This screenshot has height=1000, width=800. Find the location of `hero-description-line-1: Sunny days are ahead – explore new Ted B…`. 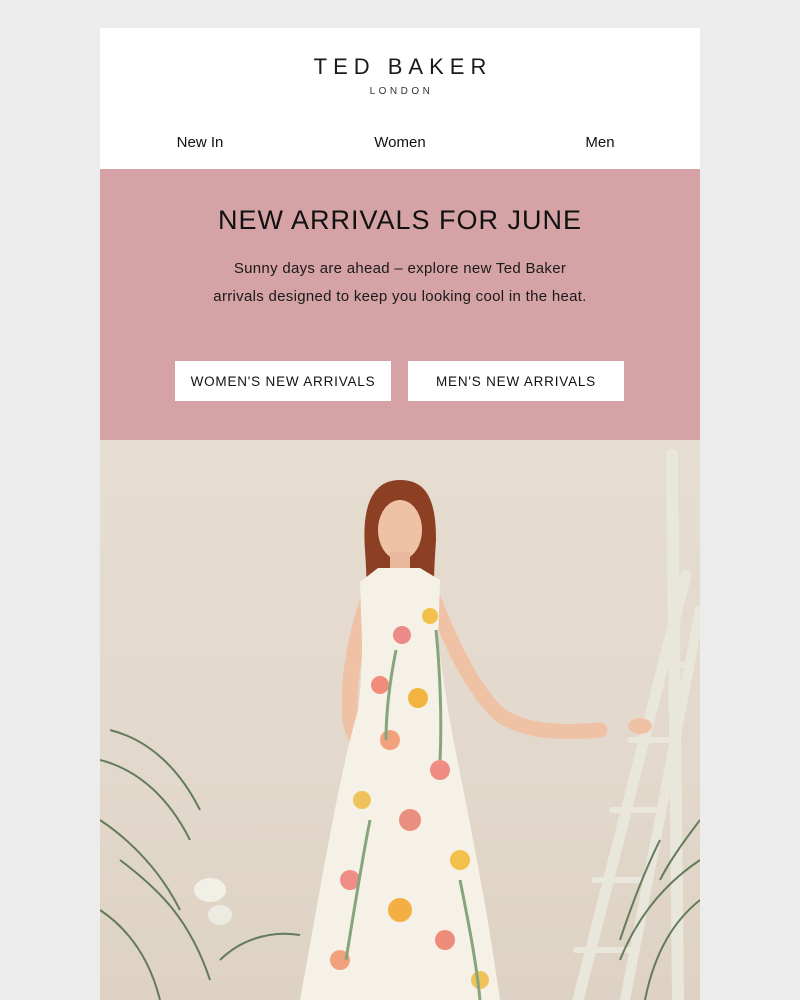

hero-description-line-1: Sunny days are ahead – explore new Ted B… is located at coordinates (400, 268).